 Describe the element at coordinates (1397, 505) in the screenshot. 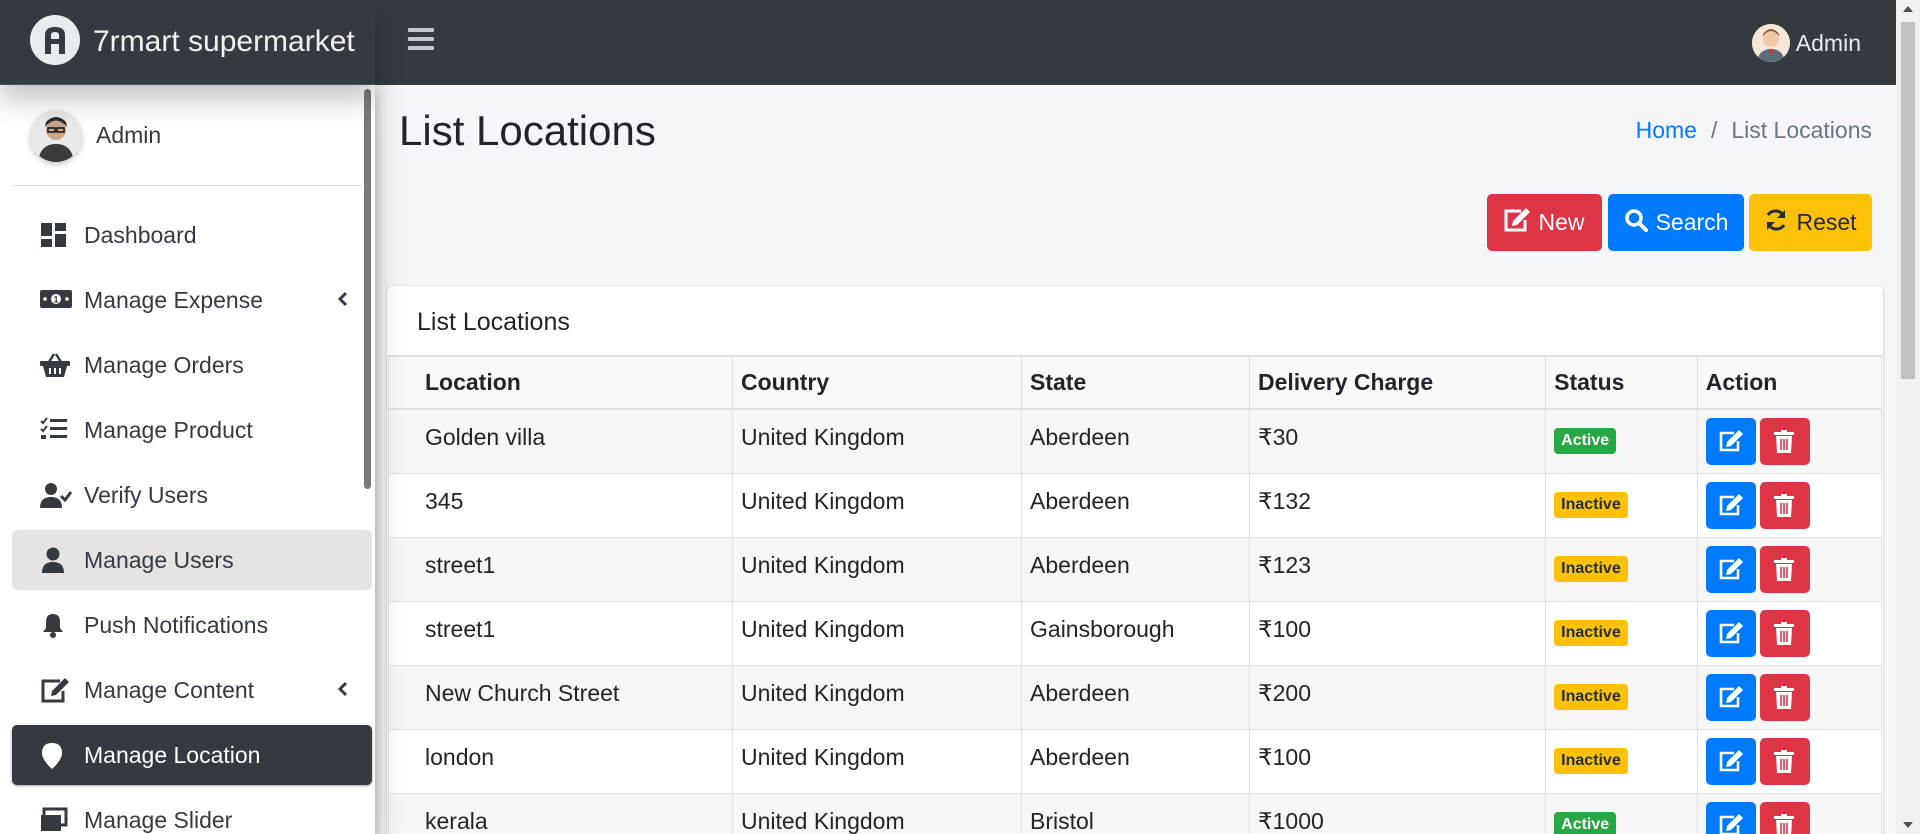

I see `delivery-charge-cell: ₹132` at that location.